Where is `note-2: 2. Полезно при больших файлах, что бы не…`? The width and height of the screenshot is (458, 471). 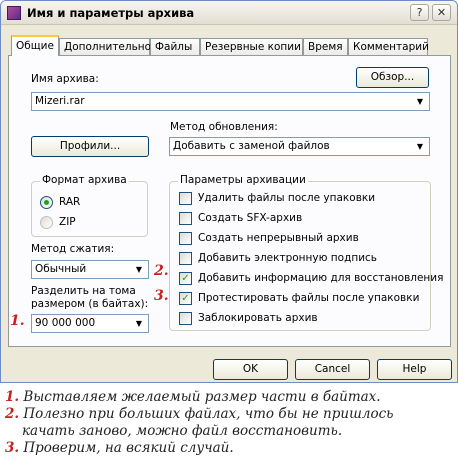 note-2: 2. Полезно при больших файлах, что бы не… is located at coordinates (199, 414).